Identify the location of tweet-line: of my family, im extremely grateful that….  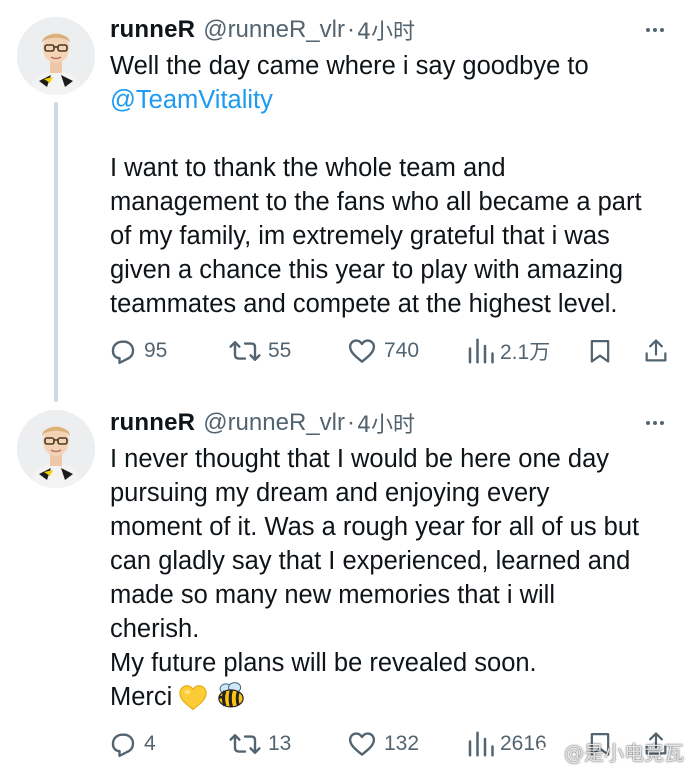
(360, 236).